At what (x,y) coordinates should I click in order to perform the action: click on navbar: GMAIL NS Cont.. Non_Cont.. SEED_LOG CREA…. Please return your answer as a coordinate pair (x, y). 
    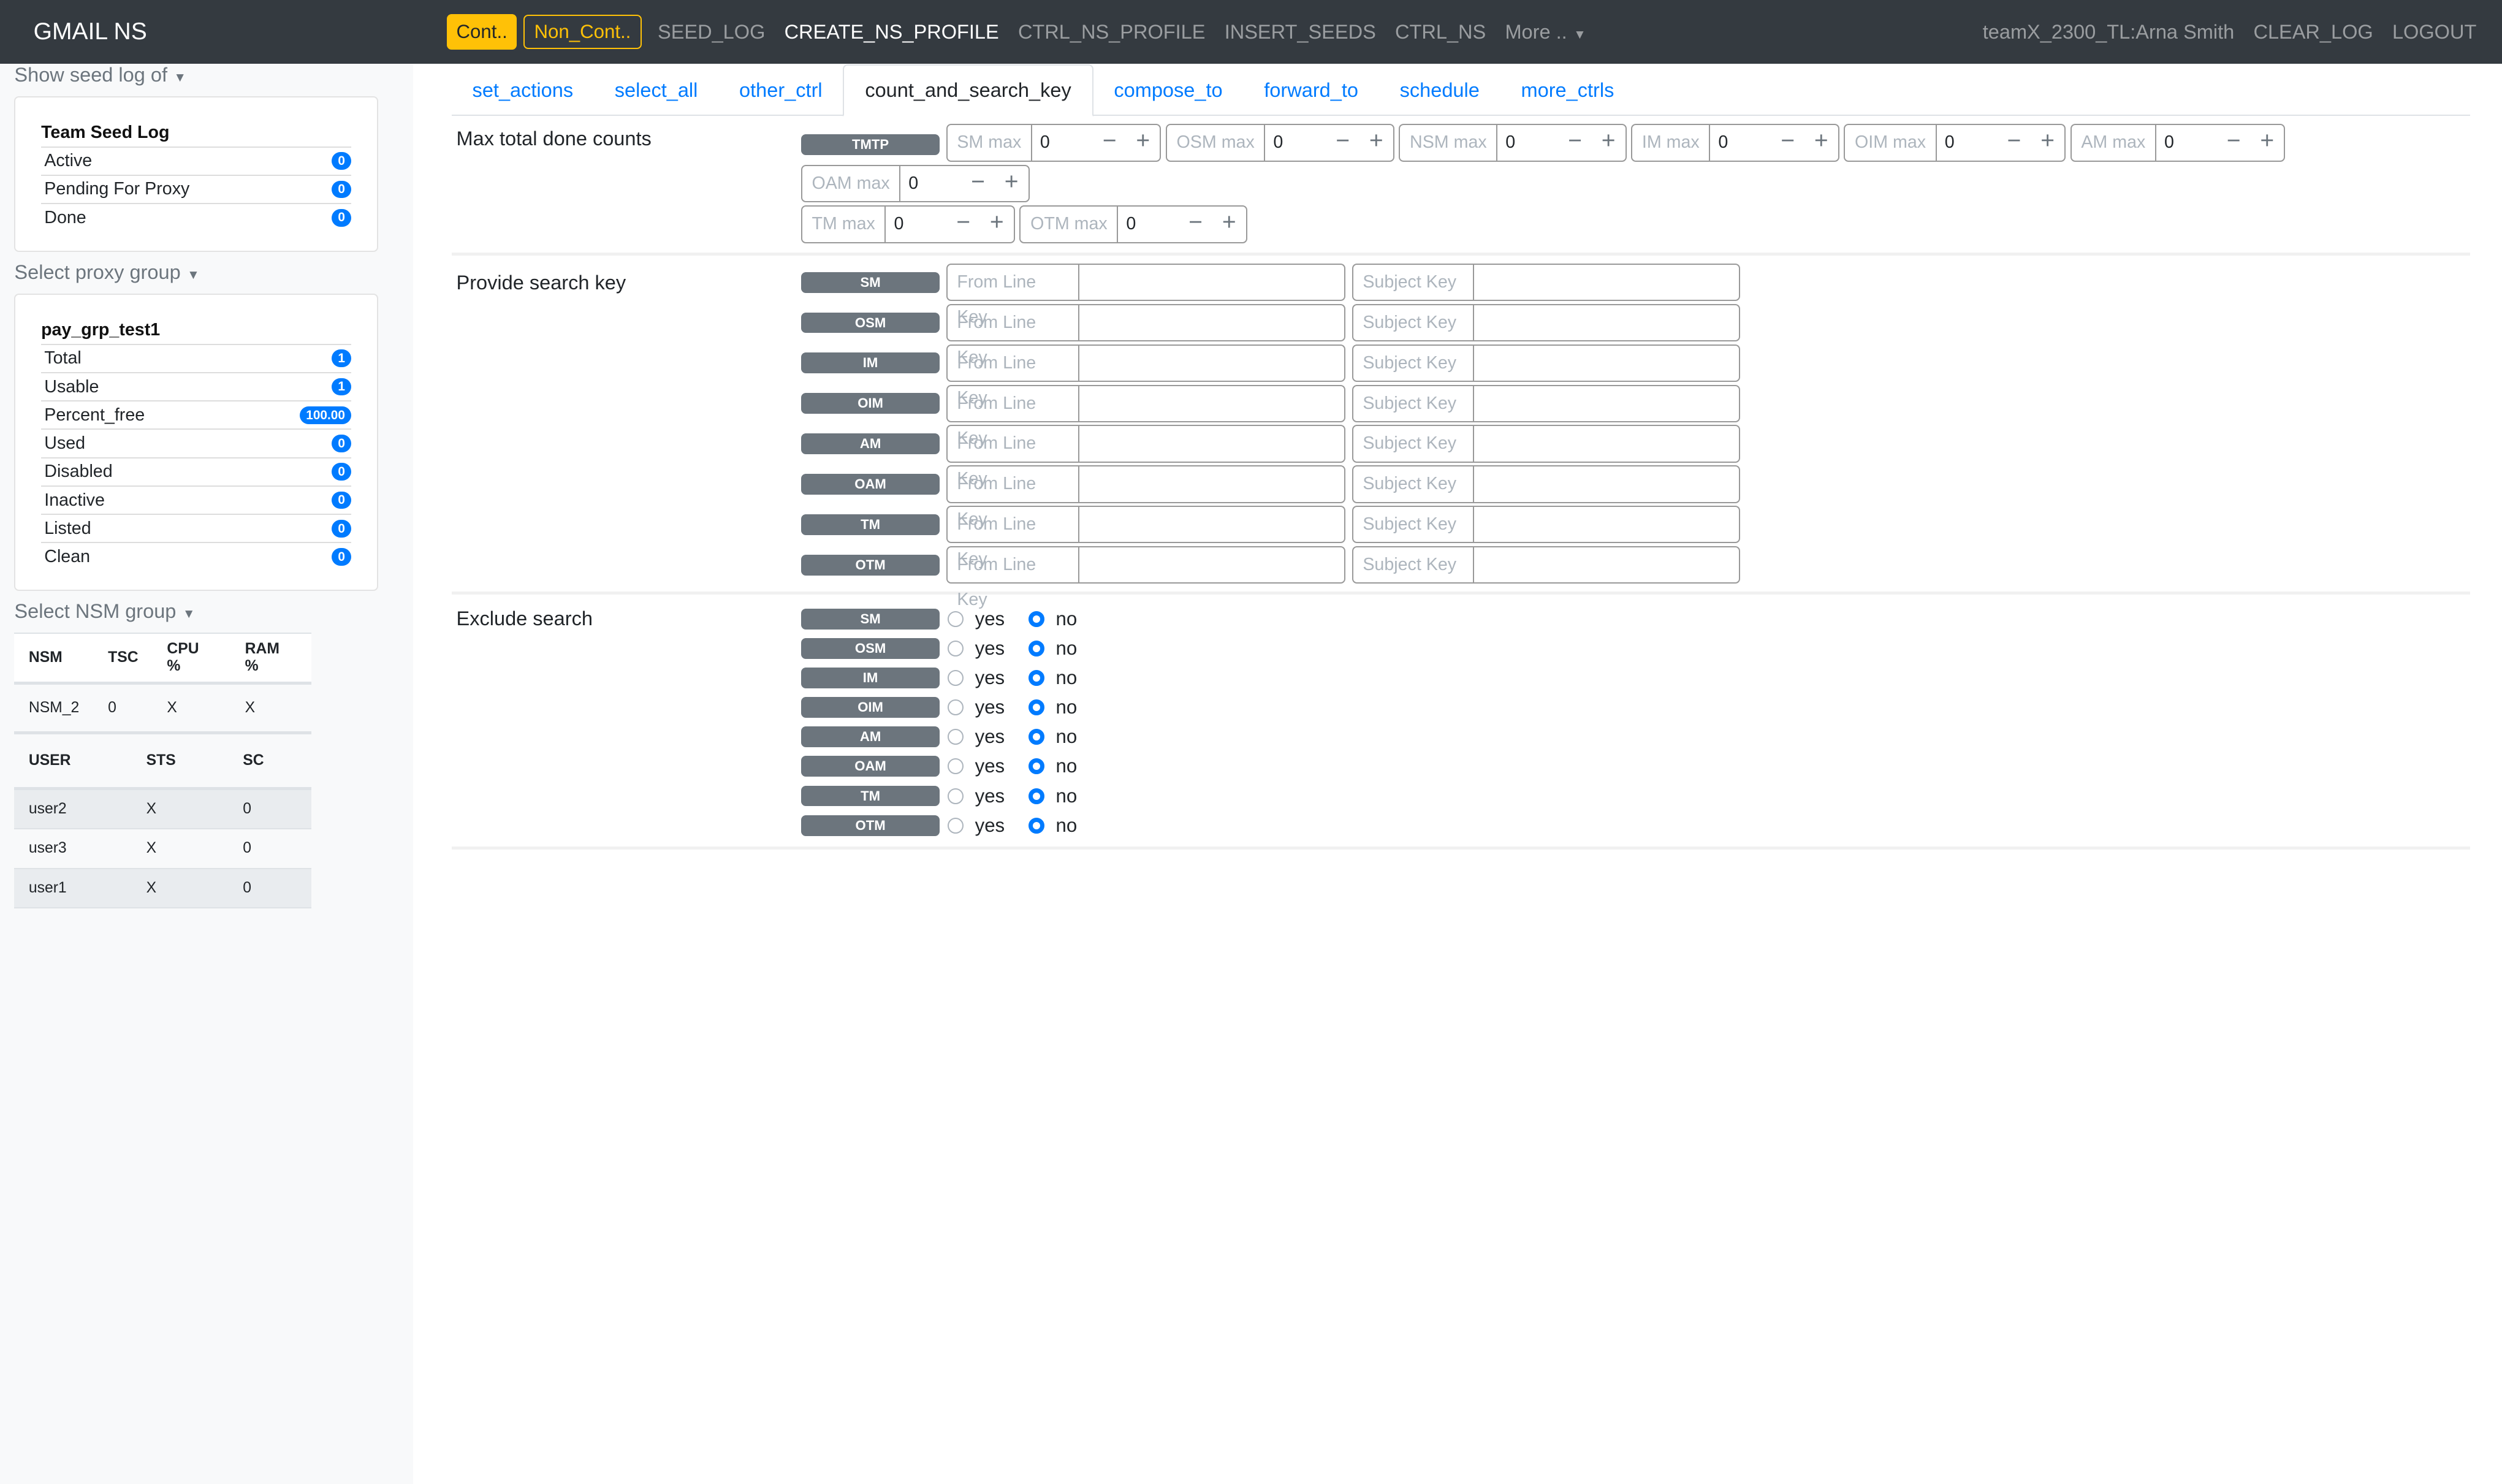
    Looking at the image, I should click on (1251, 32).